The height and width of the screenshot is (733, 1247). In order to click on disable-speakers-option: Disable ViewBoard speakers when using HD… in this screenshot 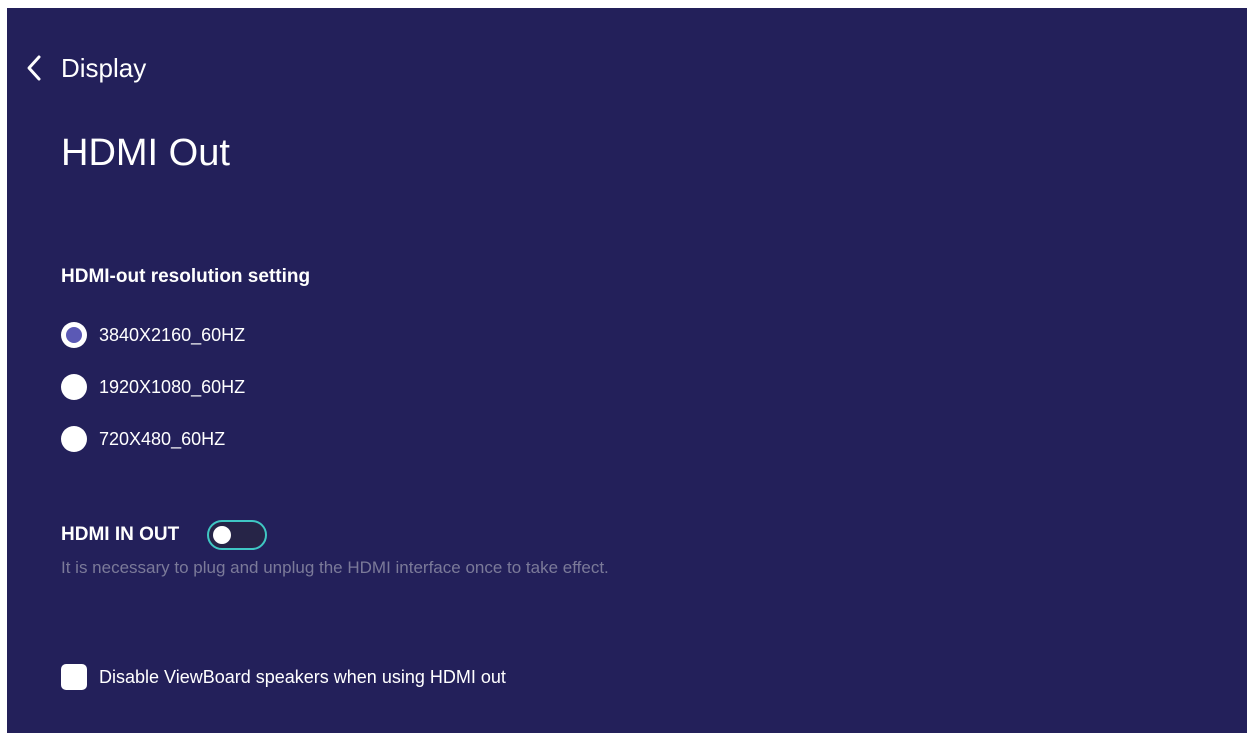, I will do `click(283, 677)`.